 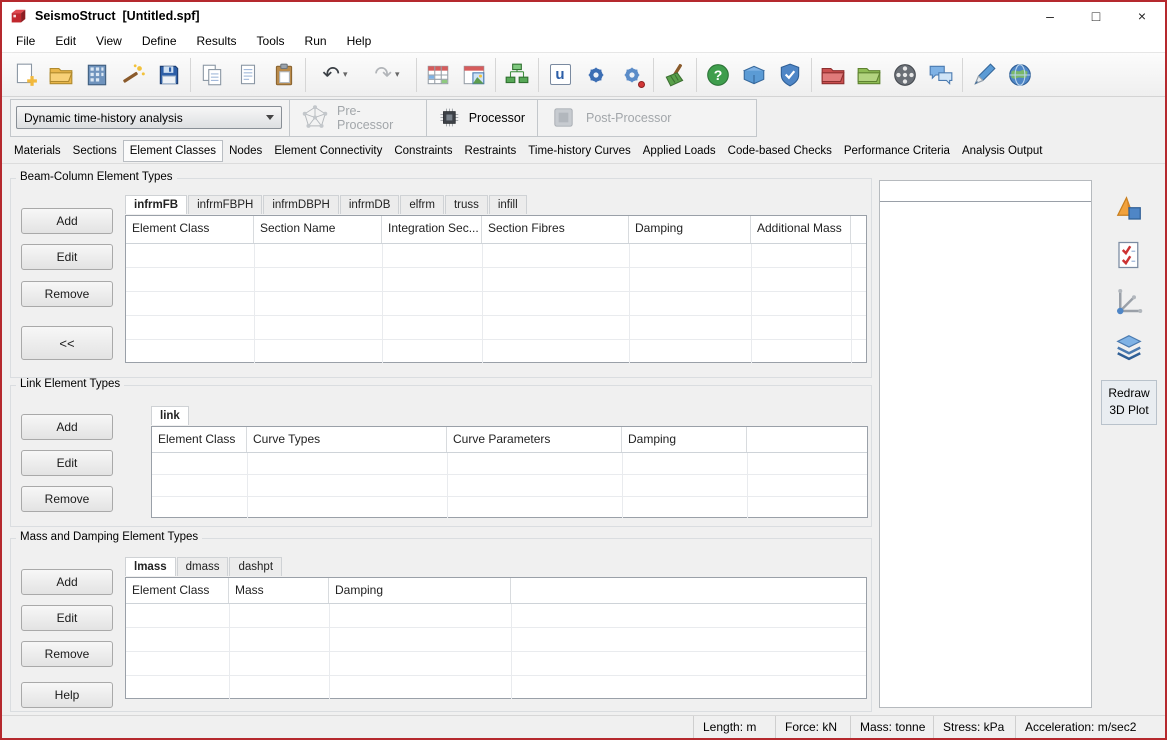 I want to click on building-modeller-icon, so click(x=97, y=75).